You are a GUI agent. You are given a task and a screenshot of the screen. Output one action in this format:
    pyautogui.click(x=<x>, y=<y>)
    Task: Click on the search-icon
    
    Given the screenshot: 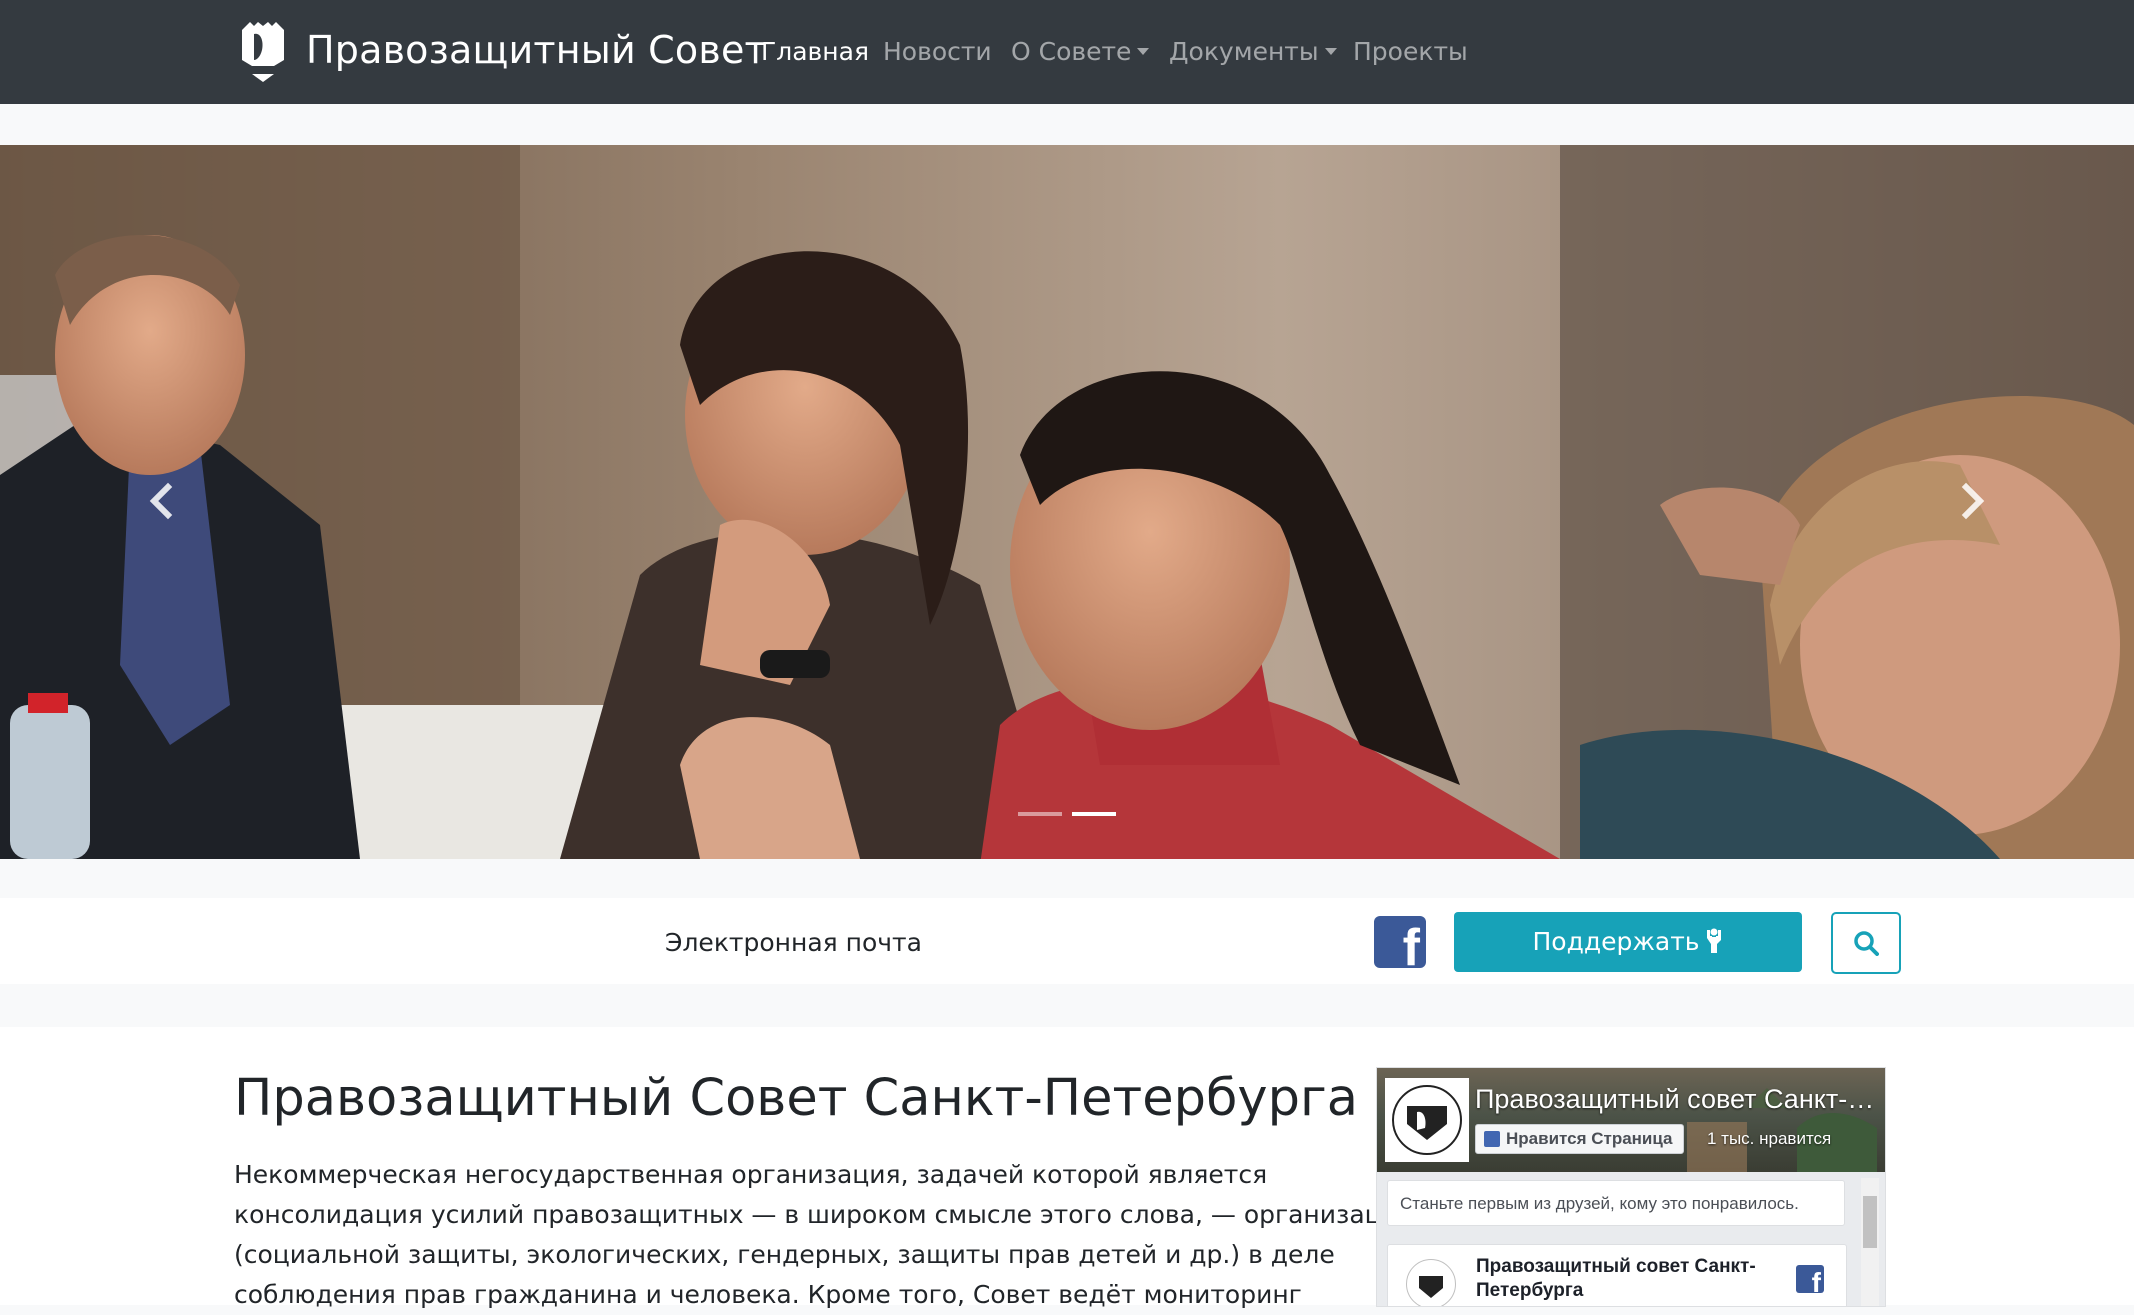 What is the action you would take?
    pyautogui.click(x=1866, y=943)
    